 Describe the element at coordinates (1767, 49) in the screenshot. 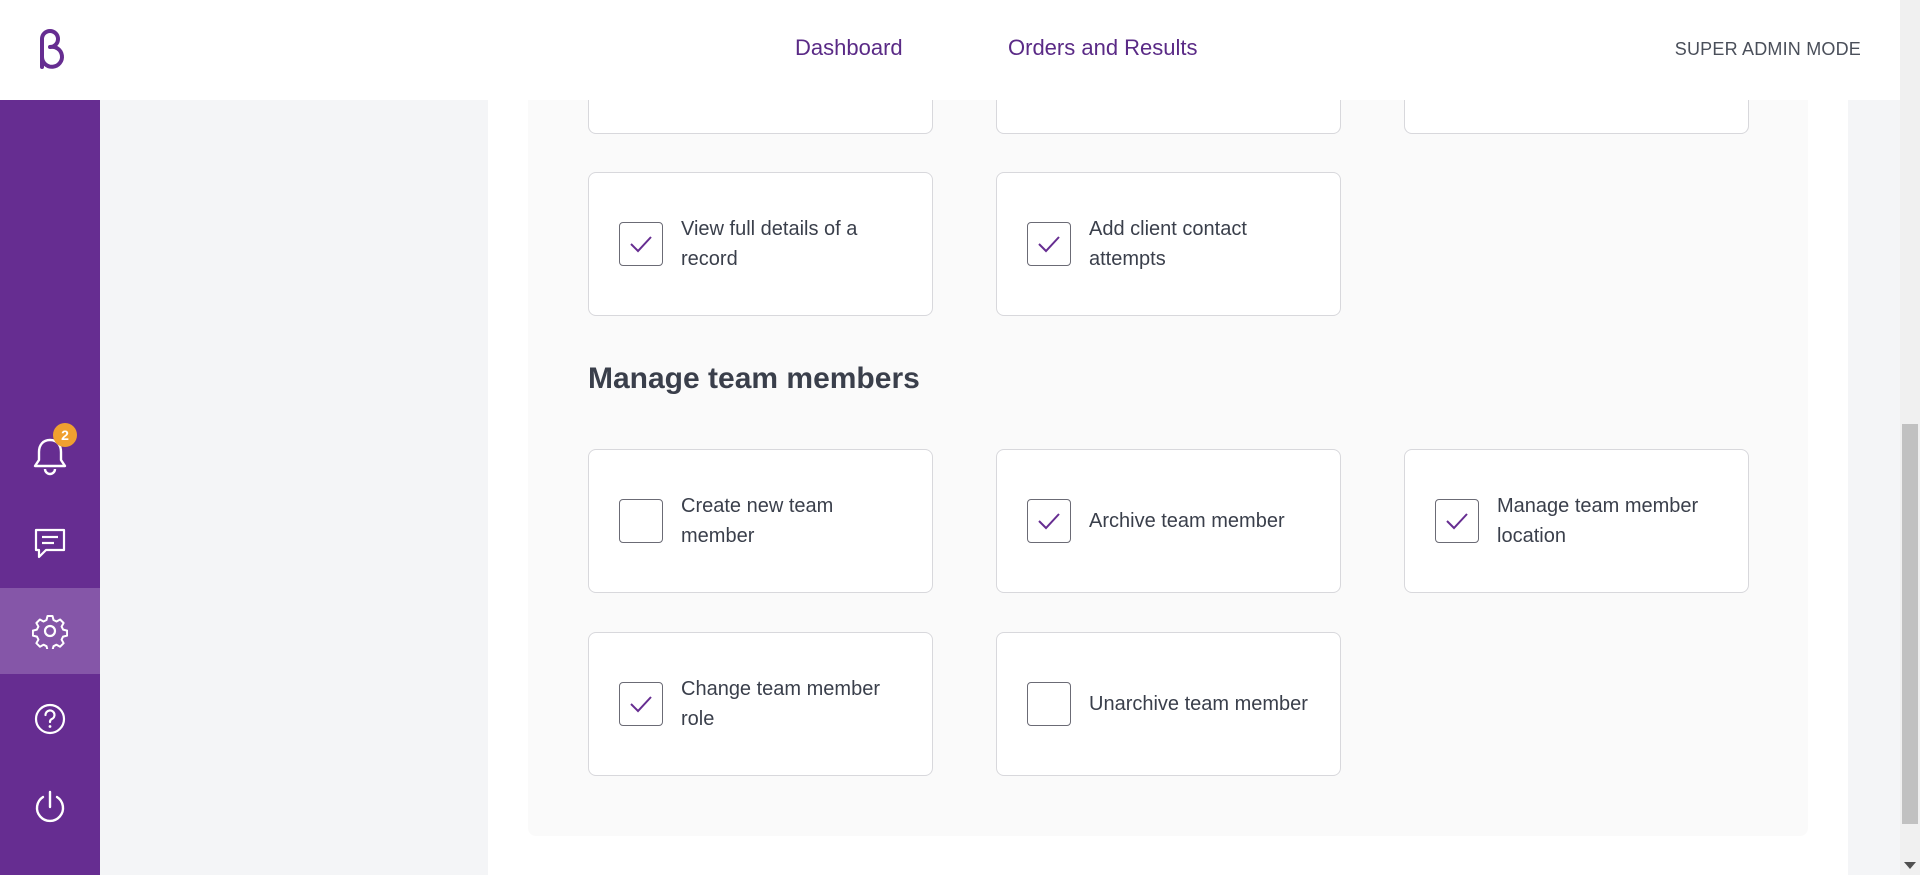

I see `super-admin-mode-label: SUPER ADMIN MODE` at that location.